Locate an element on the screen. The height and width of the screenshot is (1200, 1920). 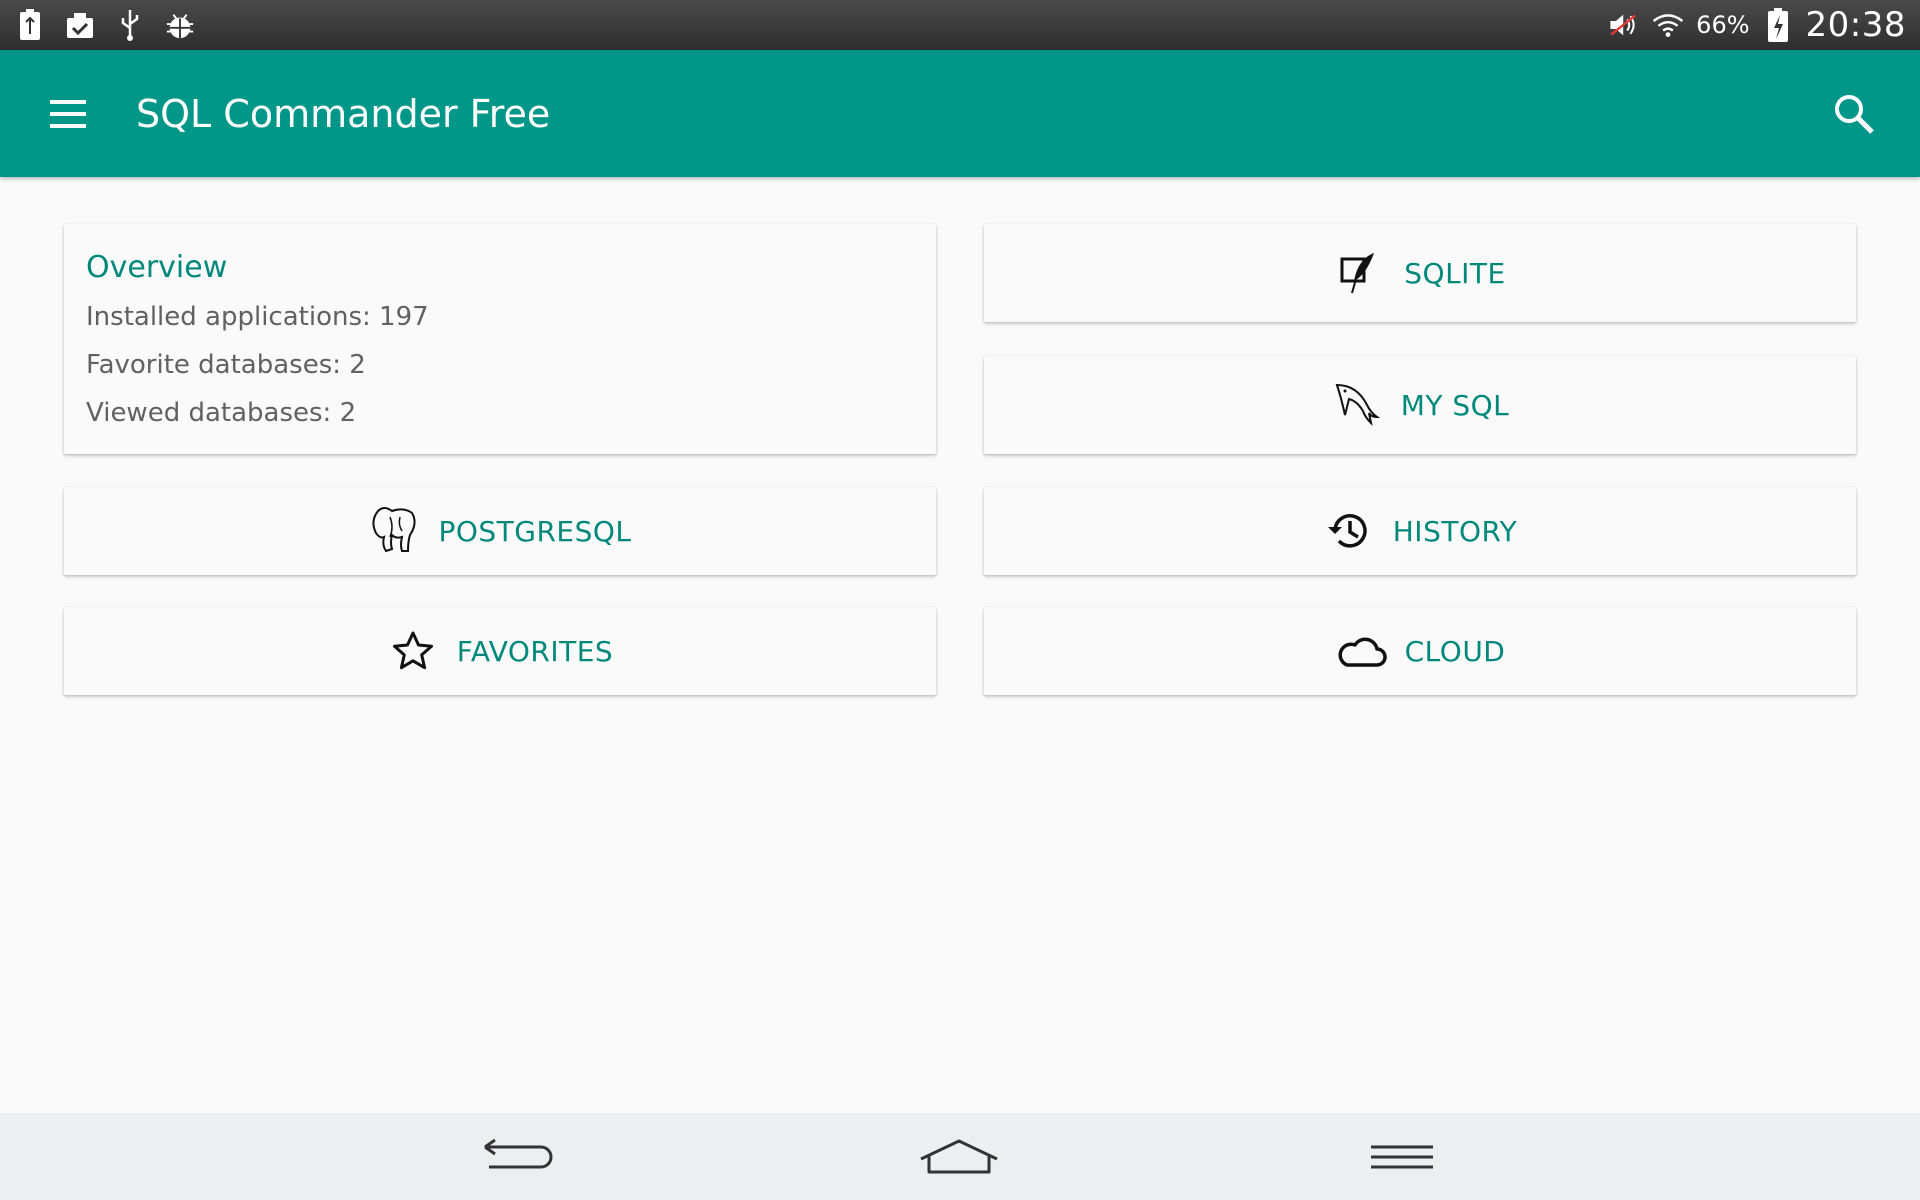
history-button: HISTORY is located at coordinates (1420, 531).